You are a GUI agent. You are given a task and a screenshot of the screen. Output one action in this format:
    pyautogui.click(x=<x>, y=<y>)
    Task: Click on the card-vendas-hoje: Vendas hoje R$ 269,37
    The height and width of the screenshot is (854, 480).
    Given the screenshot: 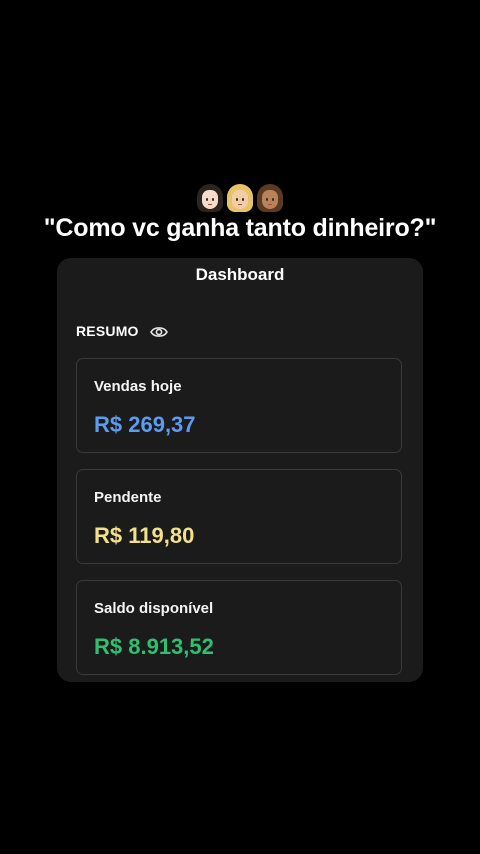 What is the action you would take?
    pyautogui.click(x=239, y=405)
    